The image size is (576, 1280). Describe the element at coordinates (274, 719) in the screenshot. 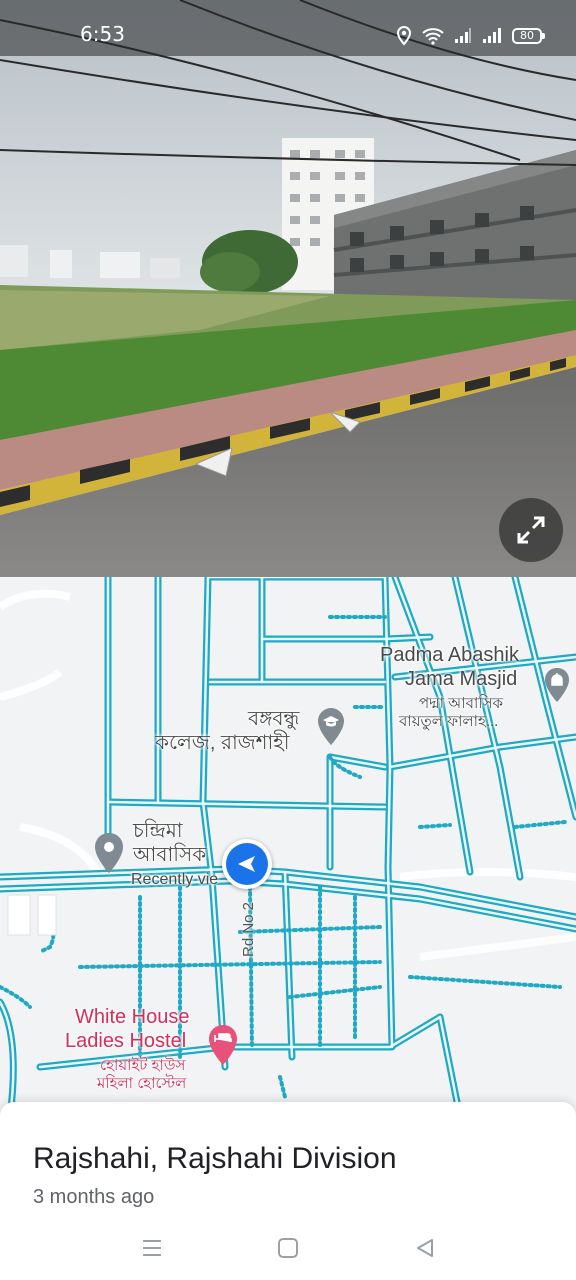

I see `label-line: বঙ্গবন্ধু` at that location.